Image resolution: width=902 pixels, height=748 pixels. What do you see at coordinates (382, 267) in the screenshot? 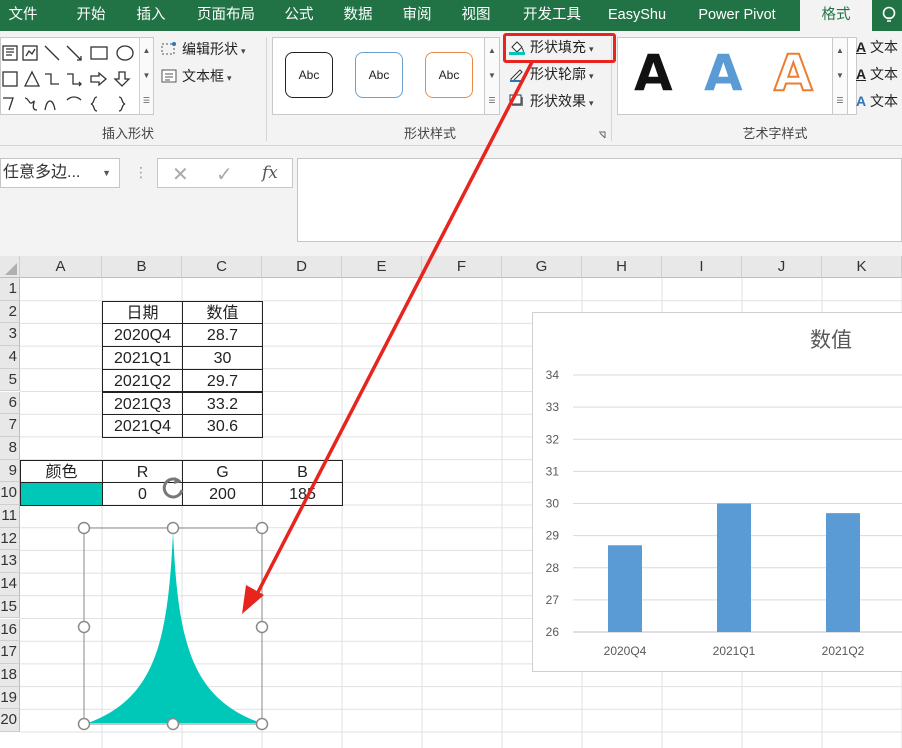
I see `column-header-e: E` at bounding box center [382, 267].